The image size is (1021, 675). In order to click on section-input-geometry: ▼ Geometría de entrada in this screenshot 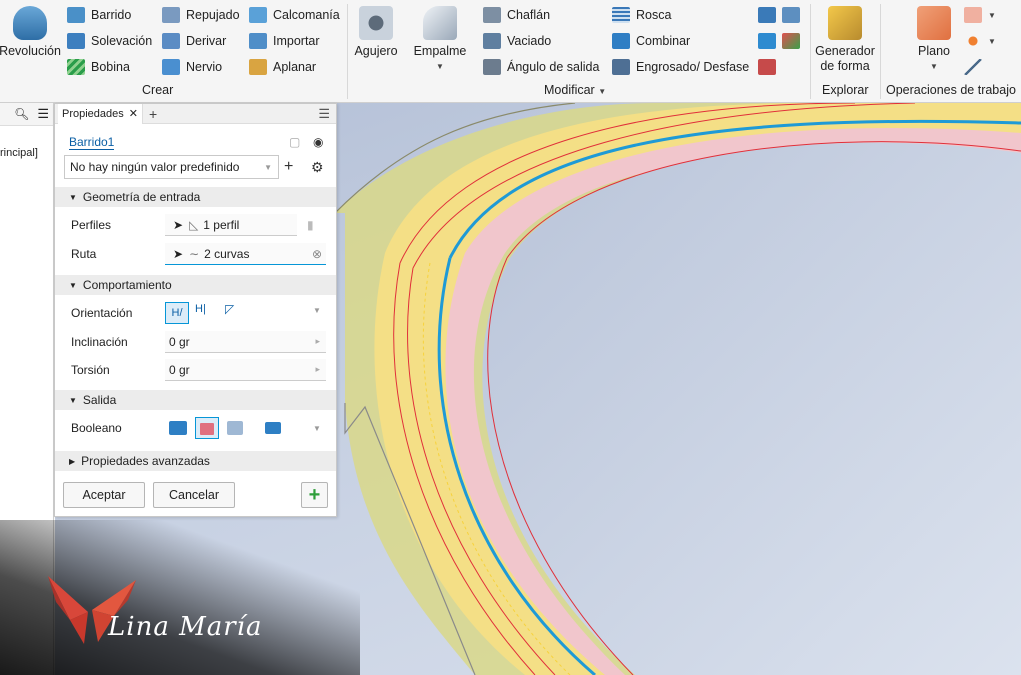, I will do `click(195, 197)`.